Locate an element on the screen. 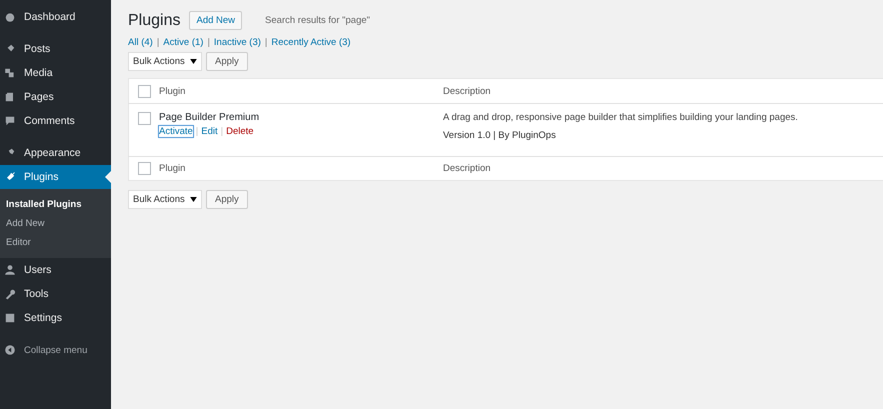 The height and width of the screenshot is (409, 883). menu-item: Appearance is located at coordinates (55, 153).